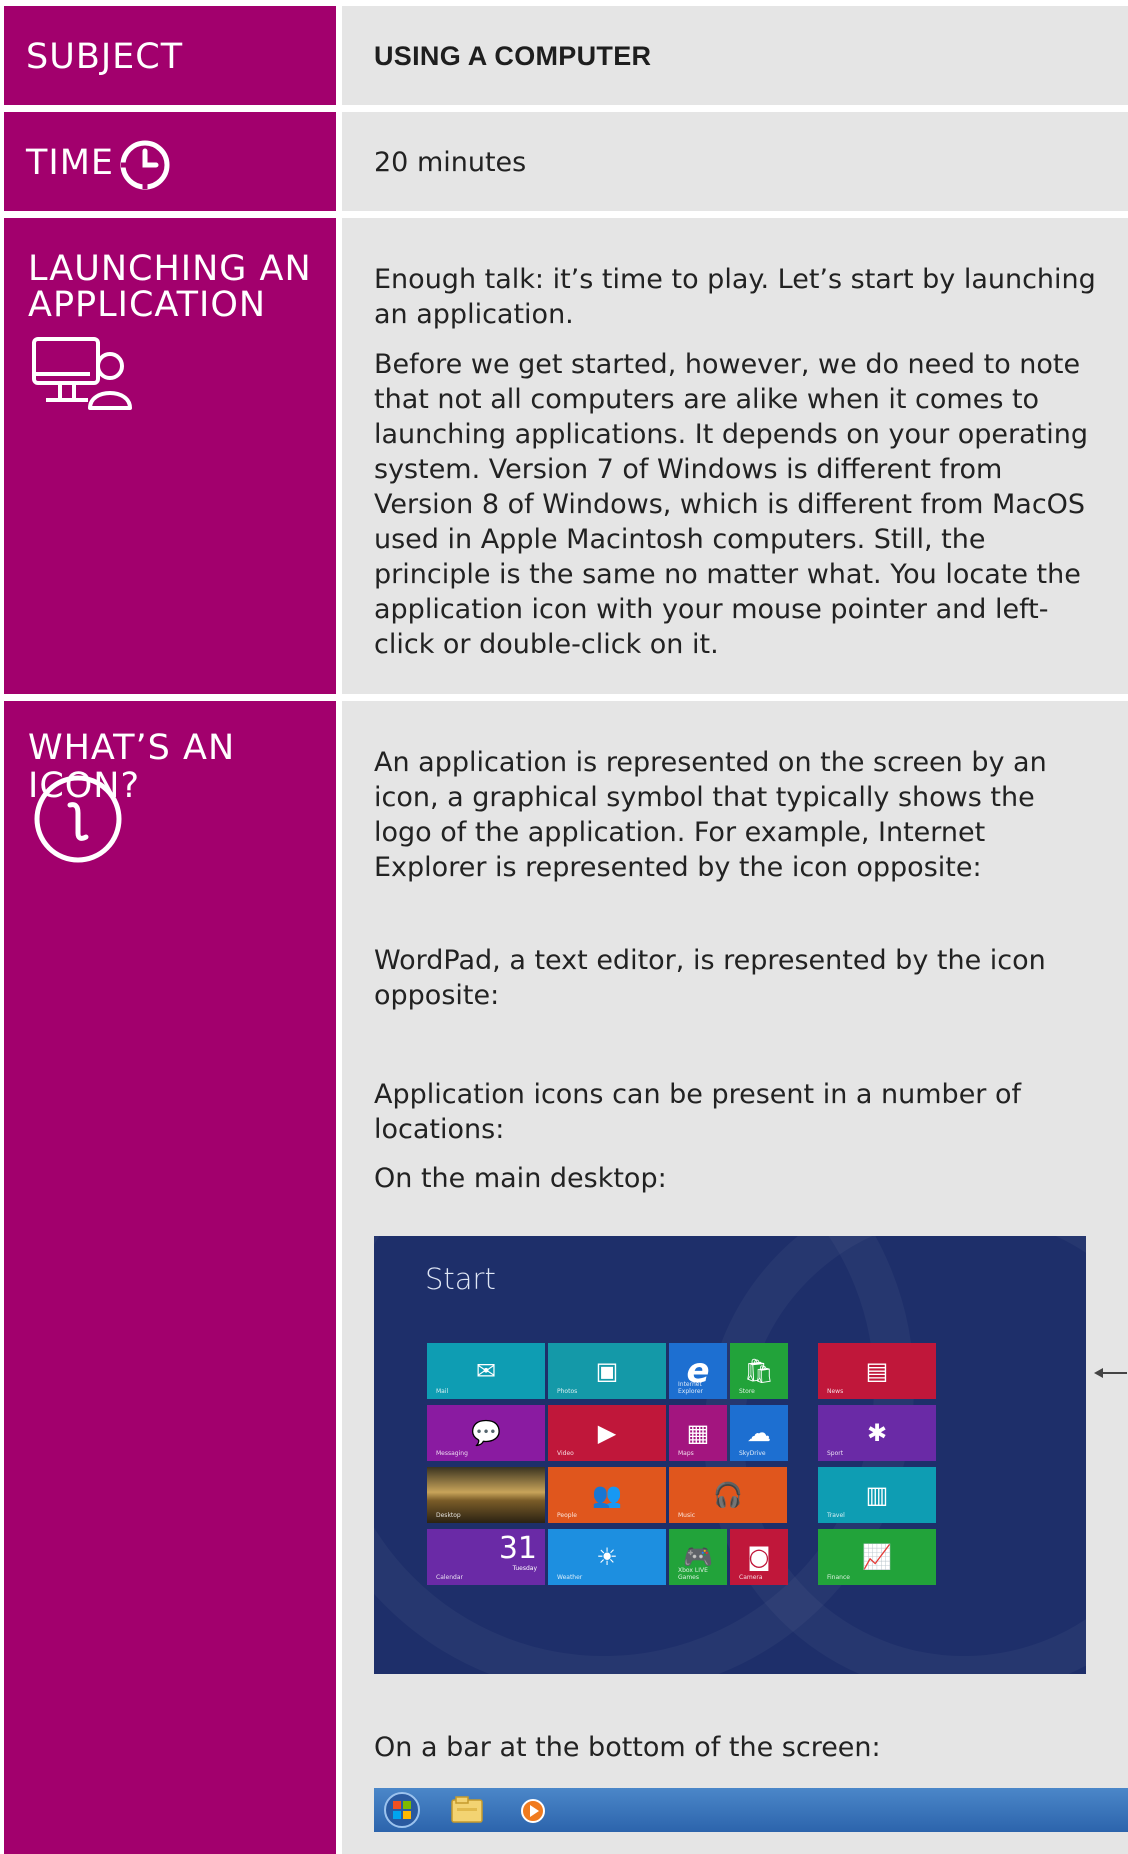 Image resolution: width=1128 pixels, height=1854 pixels. What do you see at coordinates (402, 1810) in the screenshot?
I see `start-orb-icon` at bounding box center [402, 1810].